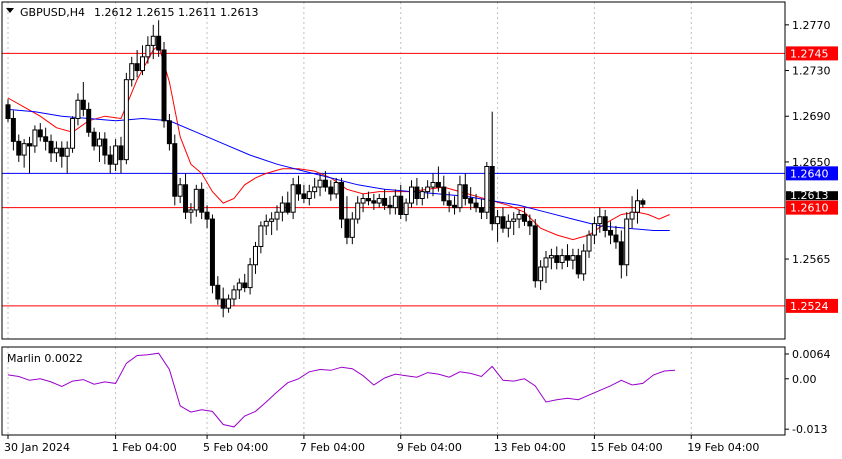  What do you see at coordinates (811, 259) in the screenshot?
I see `price-tick-label: 1.2565` at bounding box center [811, 259].